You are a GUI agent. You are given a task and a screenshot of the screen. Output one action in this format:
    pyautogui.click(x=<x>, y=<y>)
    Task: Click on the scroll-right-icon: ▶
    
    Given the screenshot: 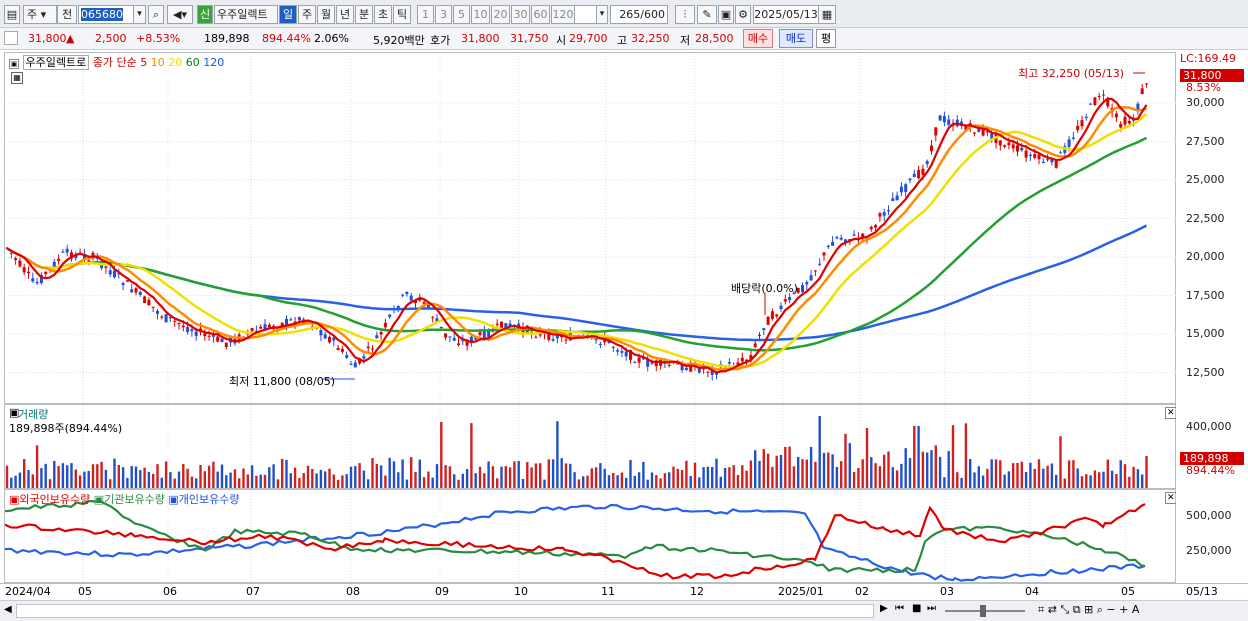 What is the action you would take?
    pyautogui.click(x=884, y=608)
    